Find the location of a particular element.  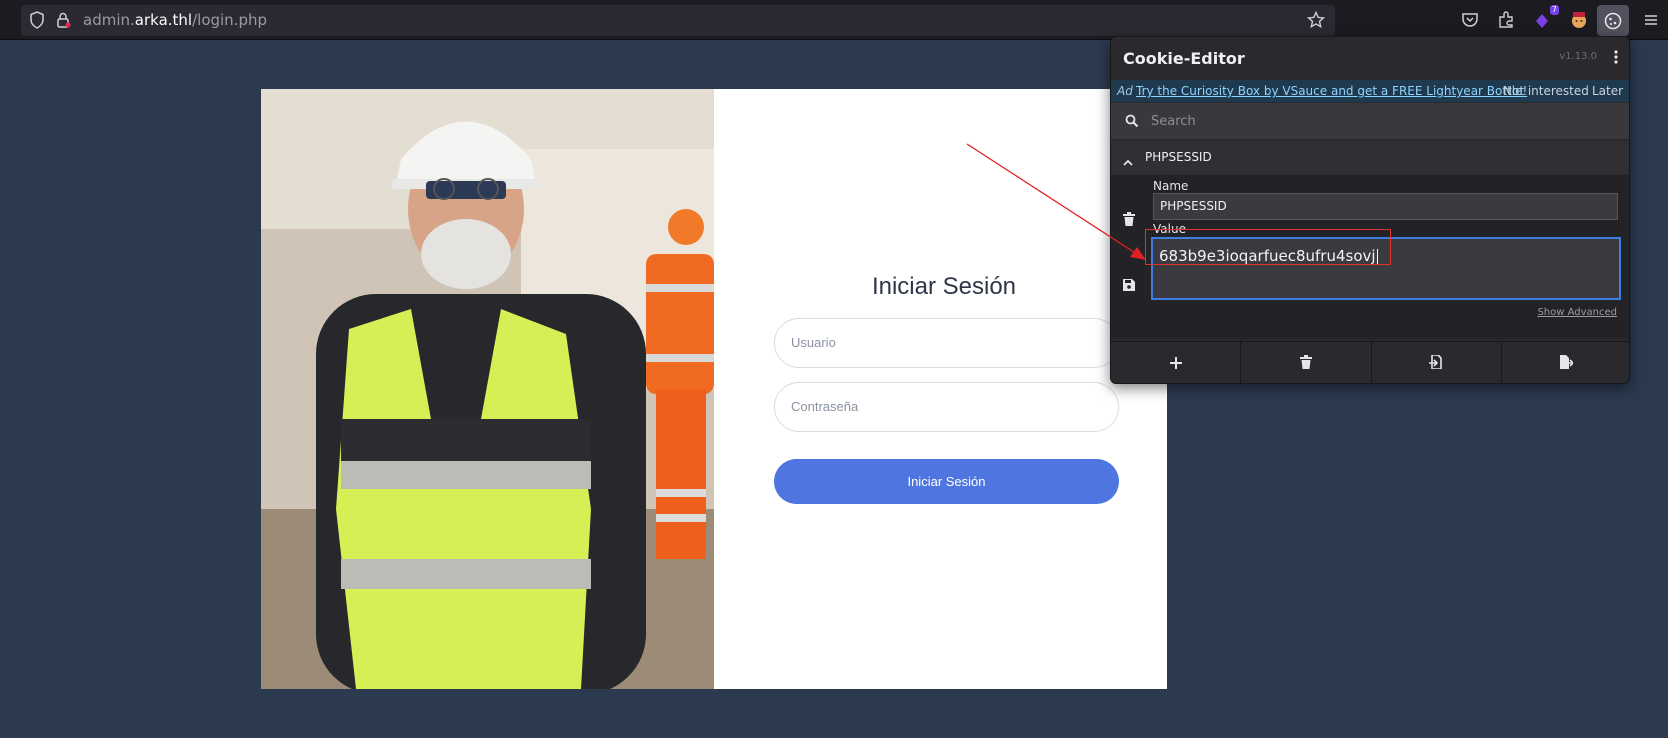

url-text: admin.arka.thl/login.php is located at coordinates (175, 20).